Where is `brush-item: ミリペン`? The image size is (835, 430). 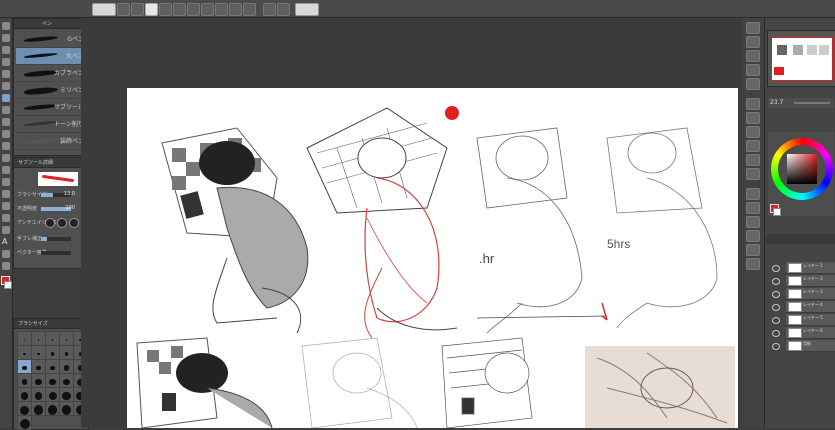
brush-item: ミリペン is located at coordinates (51, 90).